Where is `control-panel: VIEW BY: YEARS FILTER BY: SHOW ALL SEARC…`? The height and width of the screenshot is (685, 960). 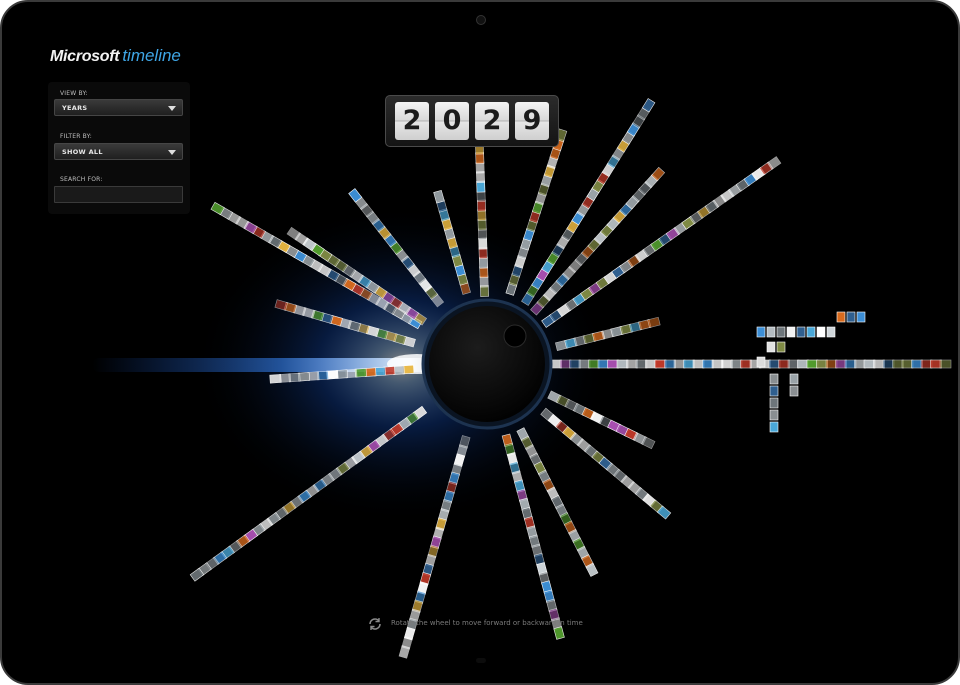 control-panel: VIEW BY: YEARS FILTER BY: SHOW ALL SEARC… is located at coordinates (119, 148).